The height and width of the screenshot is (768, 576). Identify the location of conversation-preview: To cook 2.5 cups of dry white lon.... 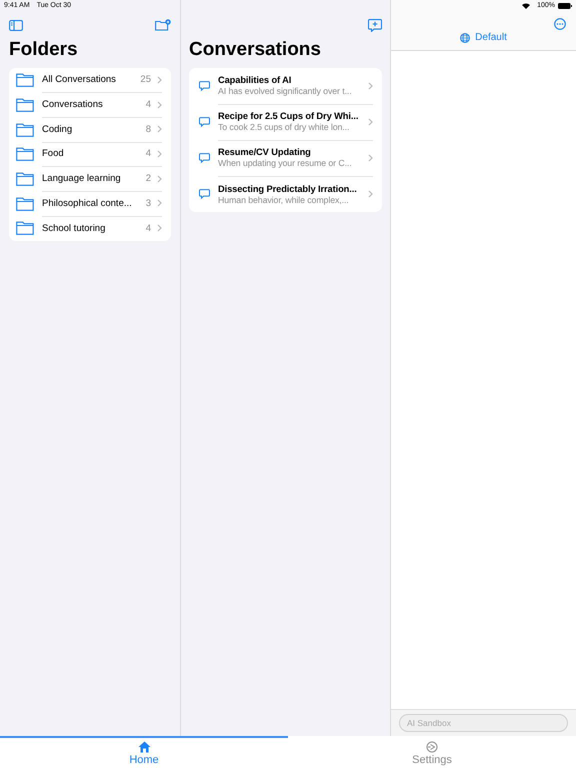
(284, 127).